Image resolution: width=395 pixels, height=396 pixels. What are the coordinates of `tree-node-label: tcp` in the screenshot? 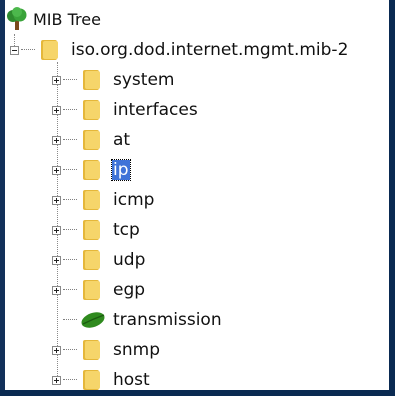 It's located at (126, 230).